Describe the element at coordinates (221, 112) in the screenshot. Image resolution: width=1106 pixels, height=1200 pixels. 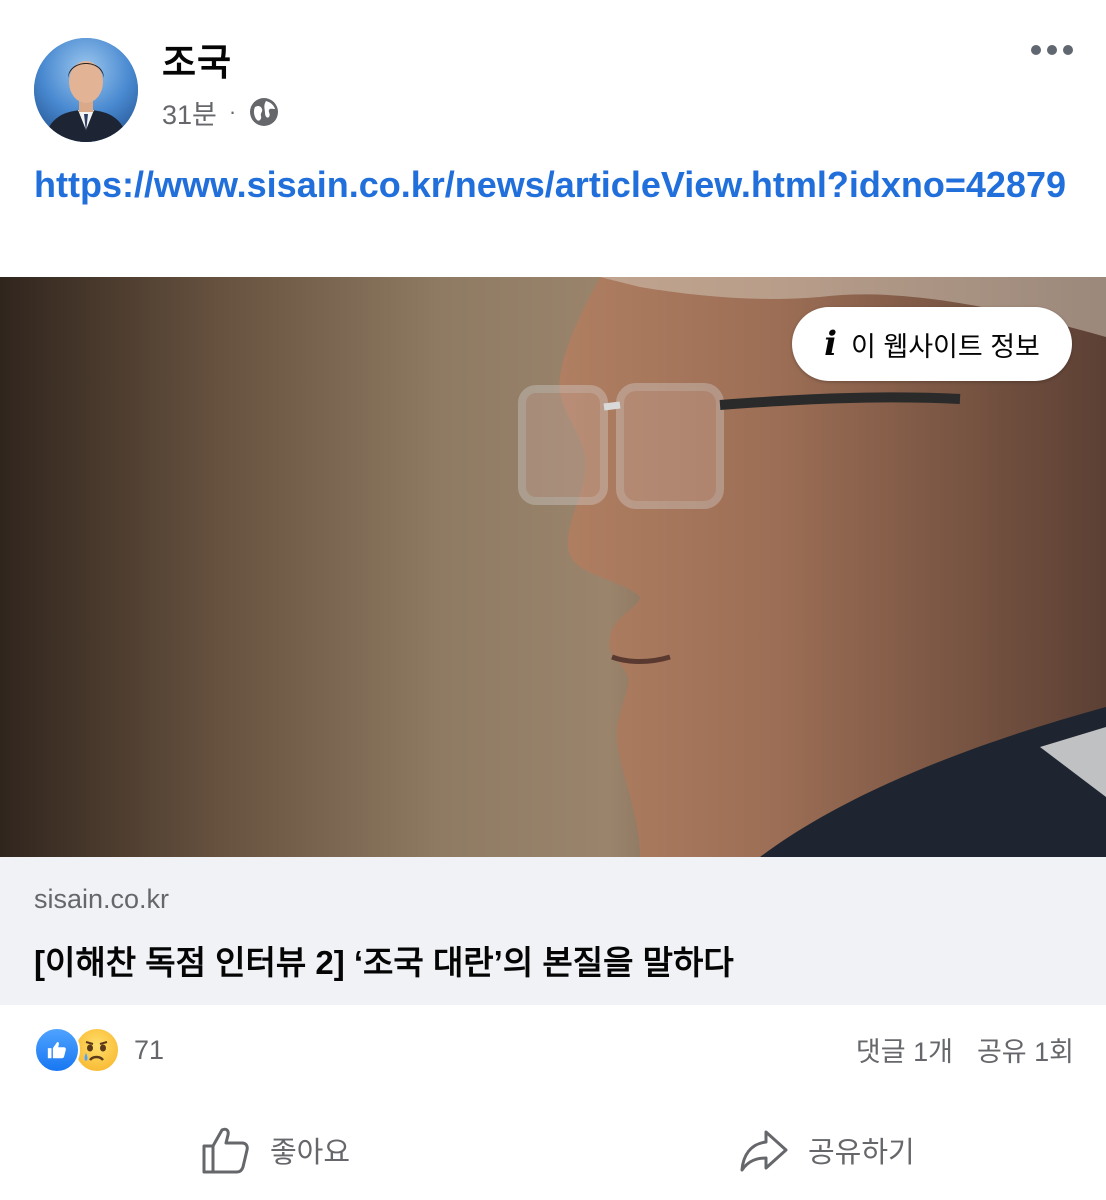
I see `post-meta: 31분 ·` at that location.